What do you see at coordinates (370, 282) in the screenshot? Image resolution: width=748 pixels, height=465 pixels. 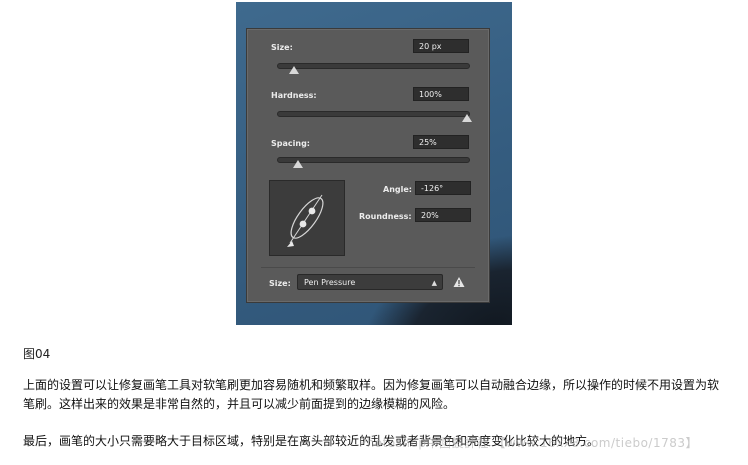 I see `size-control-dropdown: Pen Pressure ▲` at bounding box center [370, 282].